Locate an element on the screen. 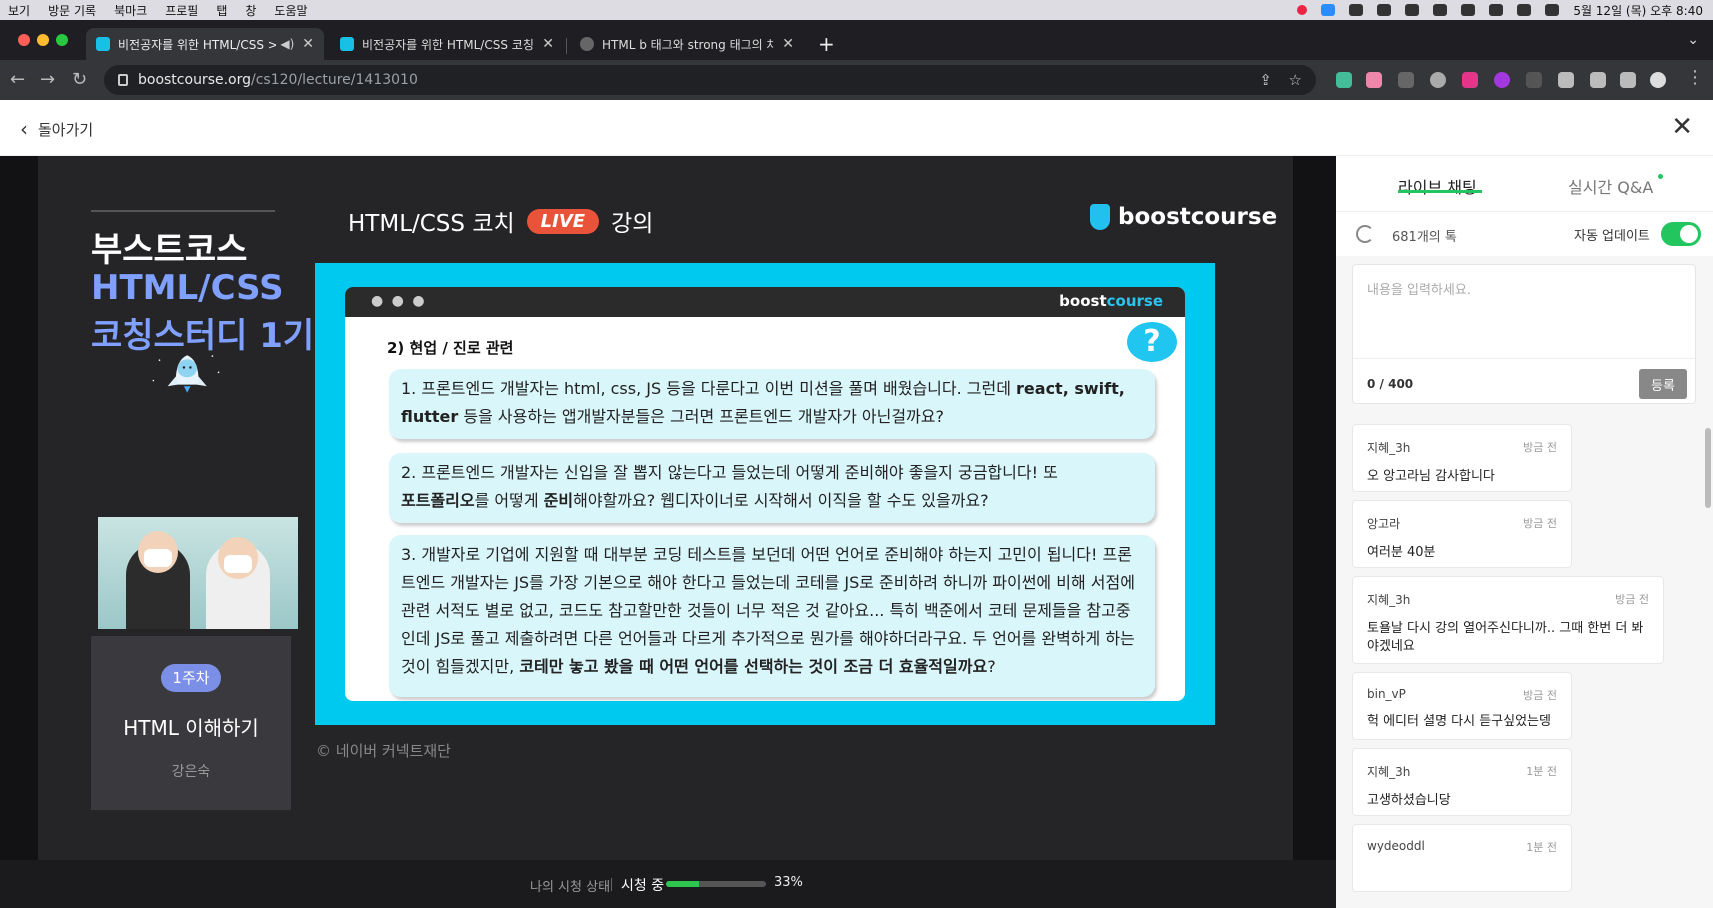 This screenshot has width=1713, height=908. menu-profile: 프로필 is located at coordinates (181, 10).